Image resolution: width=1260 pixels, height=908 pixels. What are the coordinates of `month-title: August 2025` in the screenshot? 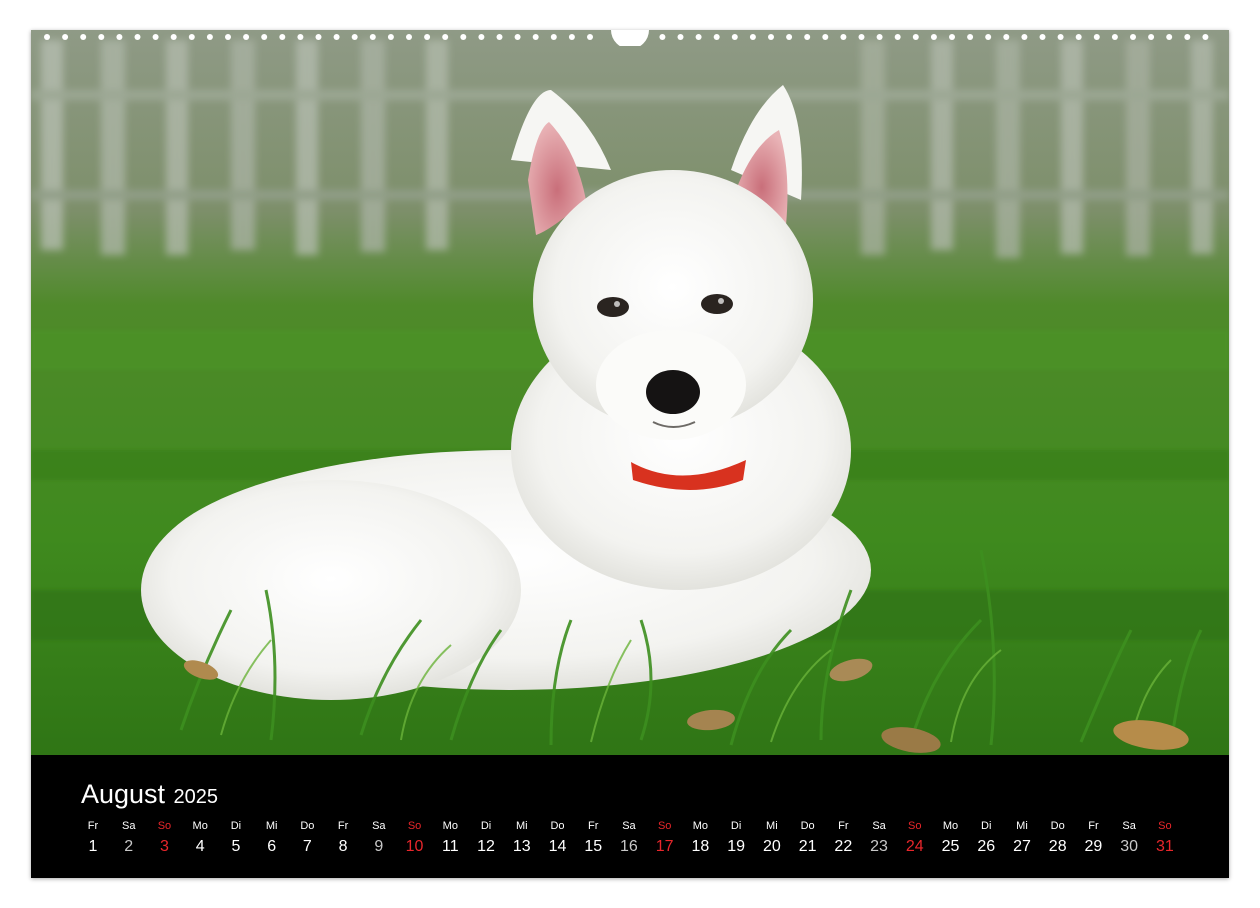 It's located at (149, 794).